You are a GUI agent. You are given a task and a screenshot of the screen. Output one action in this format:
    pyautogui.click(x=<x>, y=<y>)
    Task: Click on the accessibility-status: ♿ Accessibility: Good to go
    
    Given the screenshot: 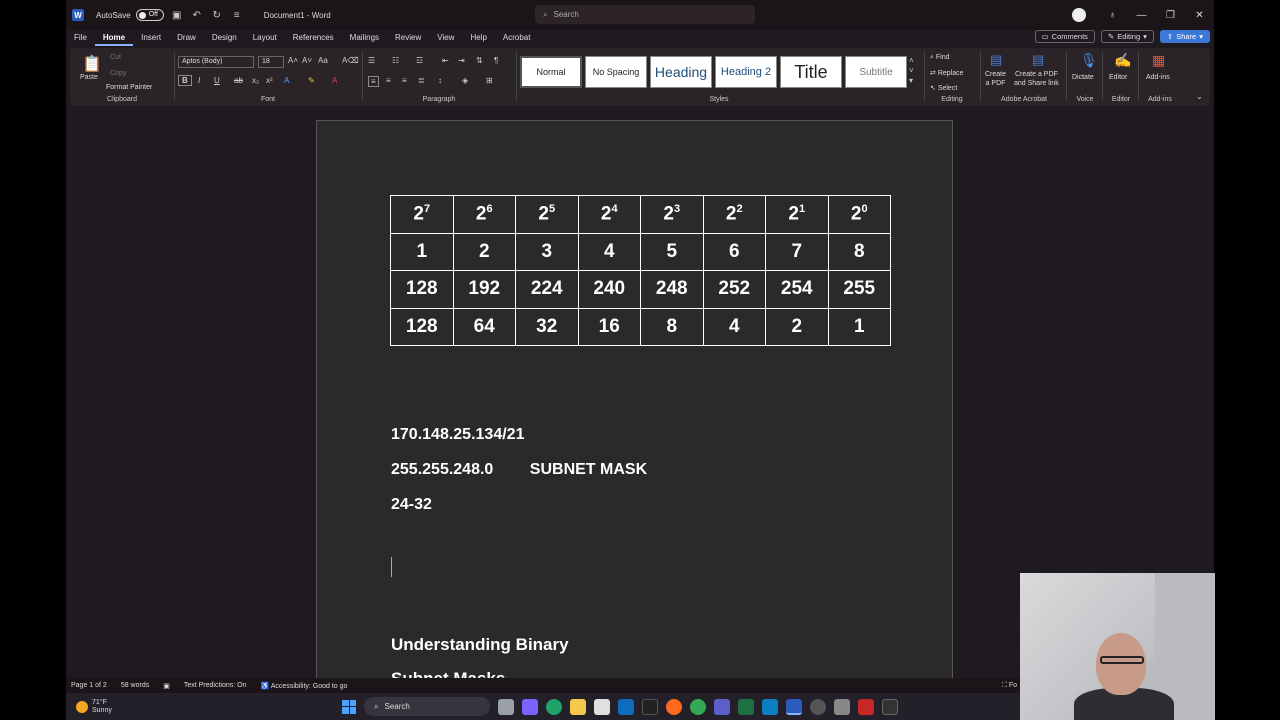 What is the action you would take?
    pyautogui.click(x=303, y=686)
    